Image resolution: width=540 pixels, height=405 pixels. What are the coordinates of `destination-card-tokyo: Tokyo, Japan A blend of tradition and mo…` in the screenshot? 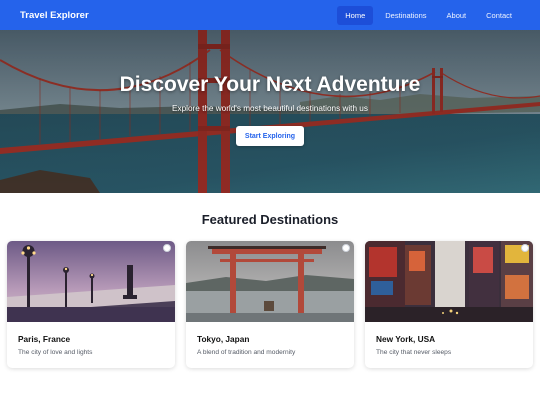 It's located at (270, 304).